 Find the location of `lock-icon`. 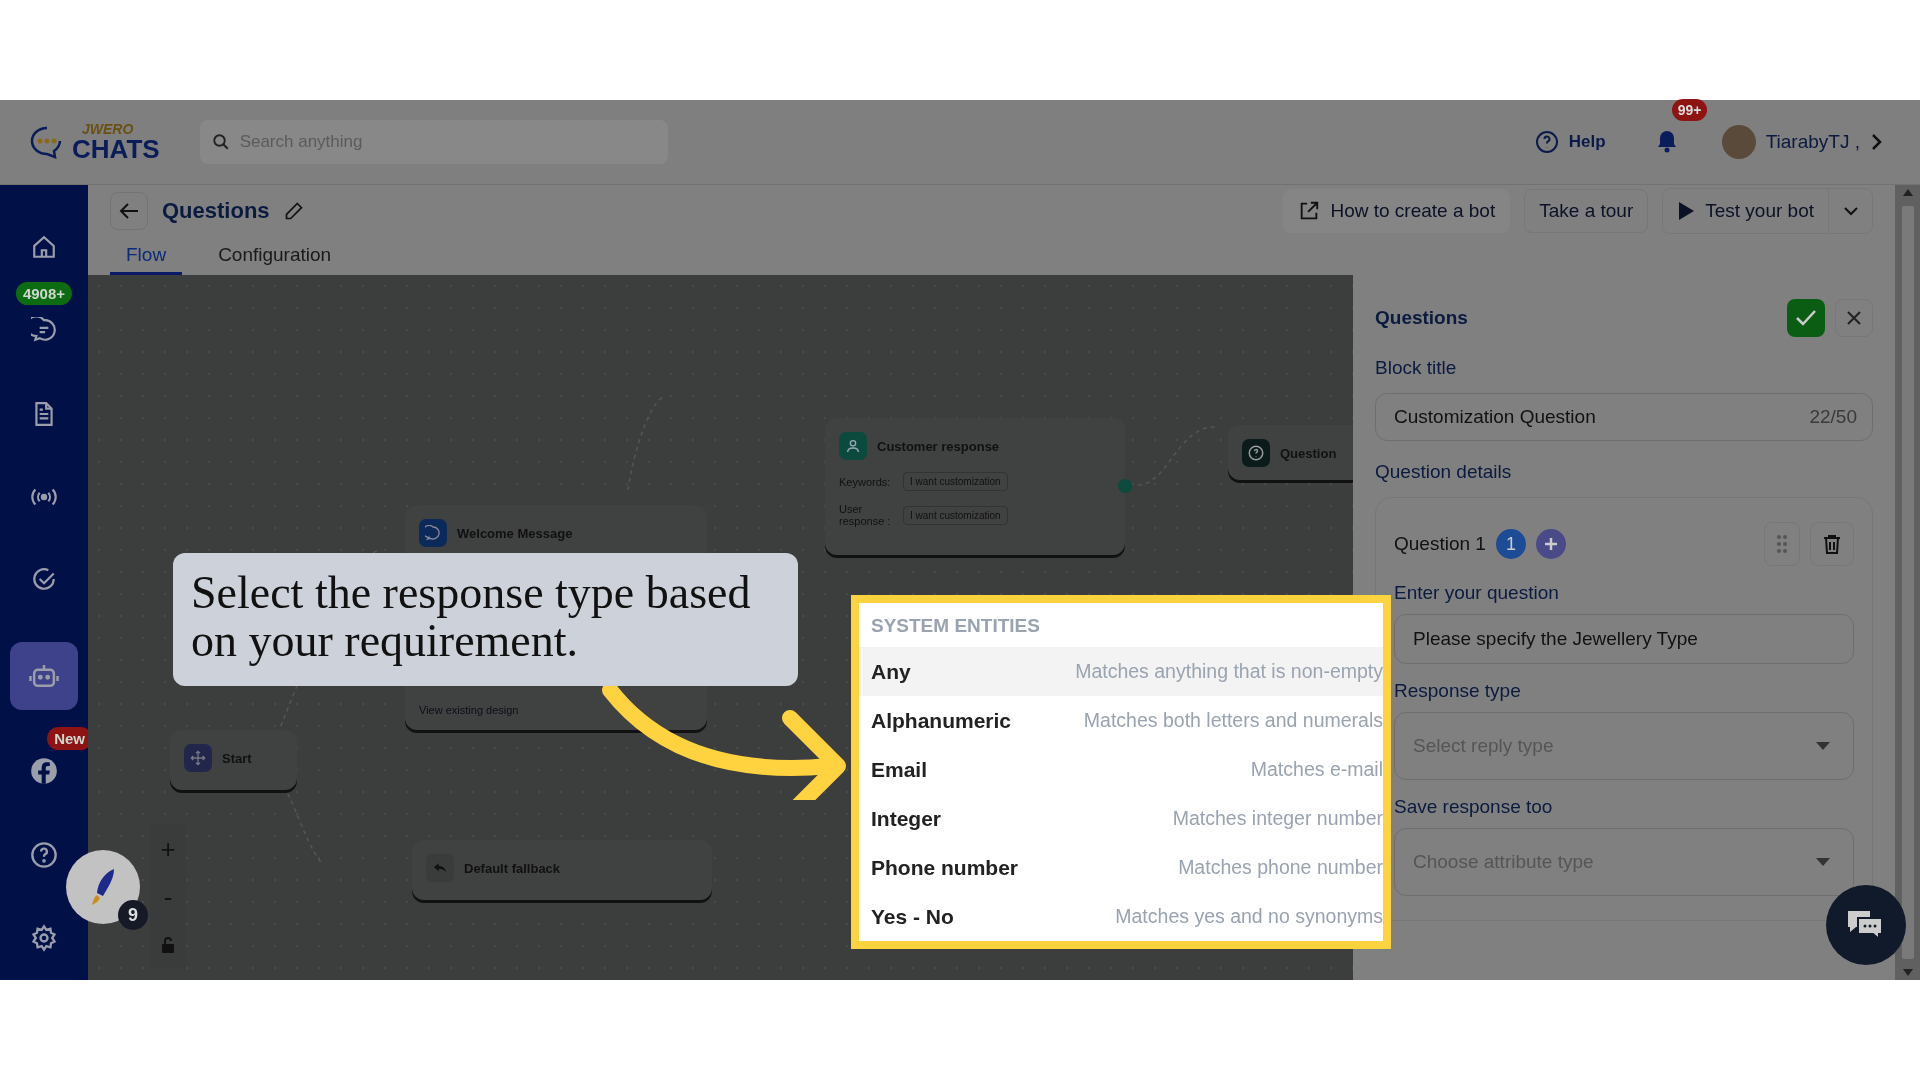

lock-icon is located at coordinates (168, 945).